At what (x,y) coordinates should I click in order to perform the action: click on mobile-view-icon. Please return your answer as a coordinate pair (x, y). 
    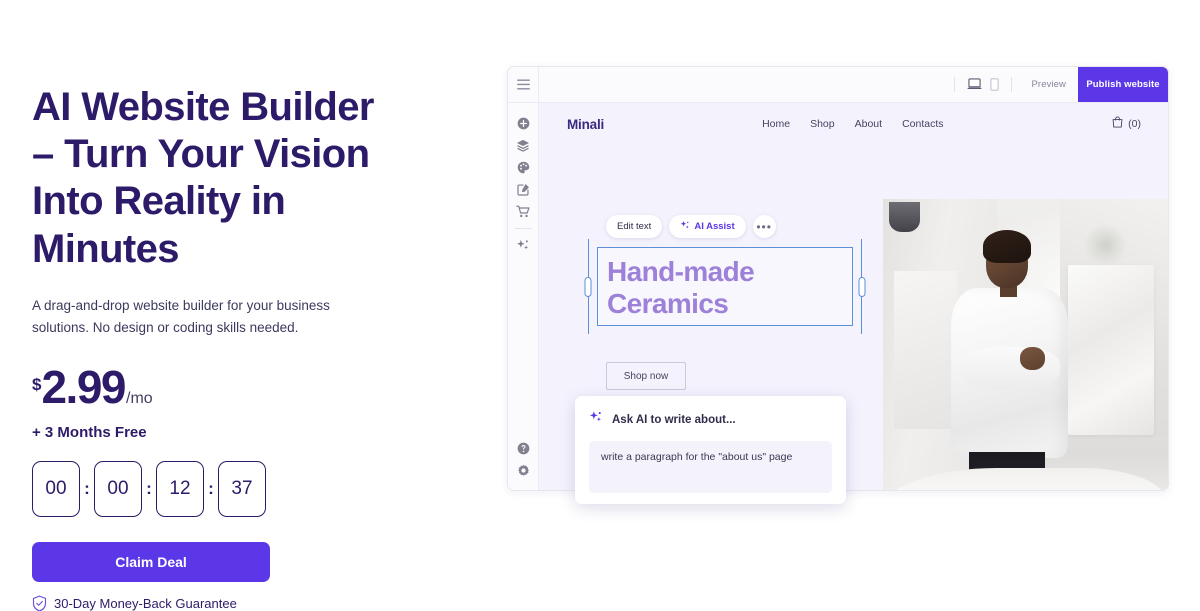
    Looking at the image, I should click on (994, 84).